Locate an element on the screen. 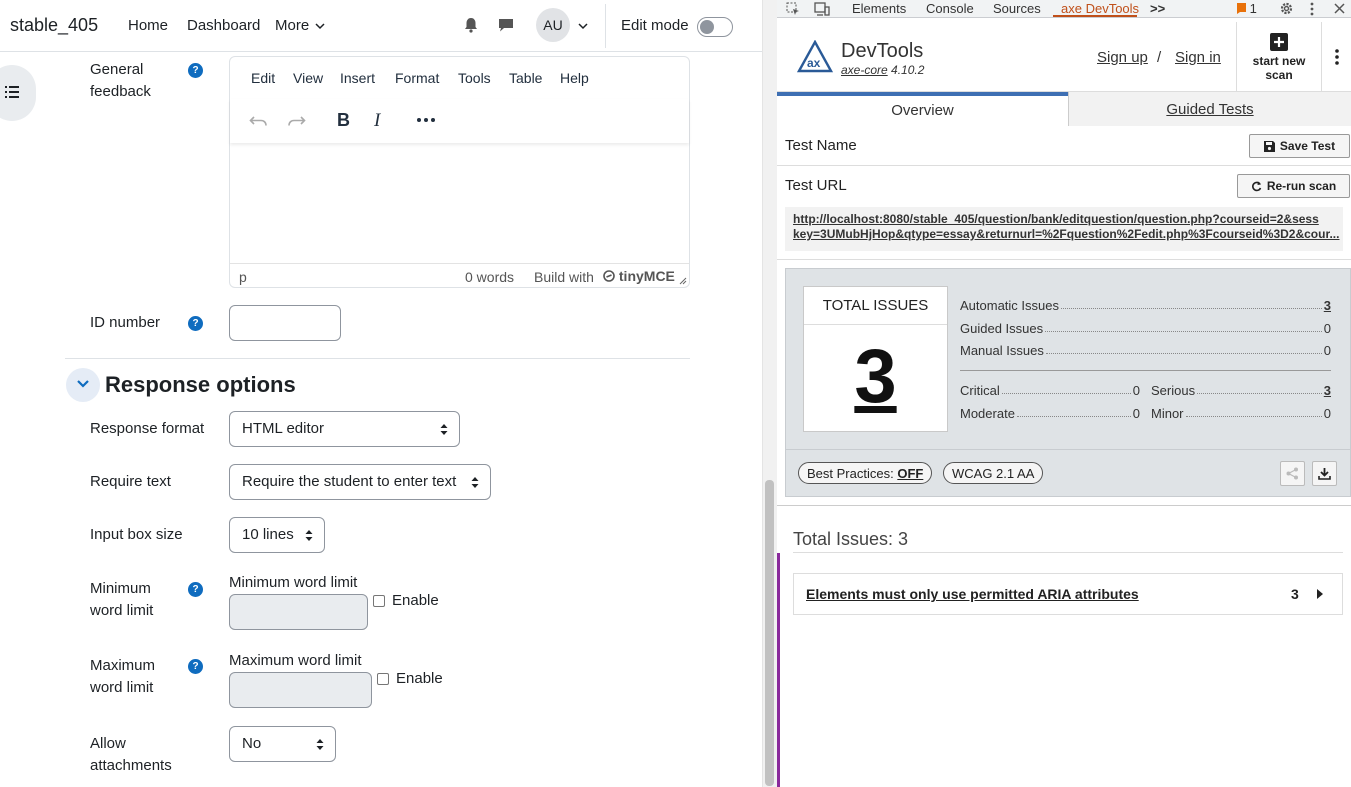 The image size is (1351, 787). minimum-word-limit-input is located at coordinates (298, 612).